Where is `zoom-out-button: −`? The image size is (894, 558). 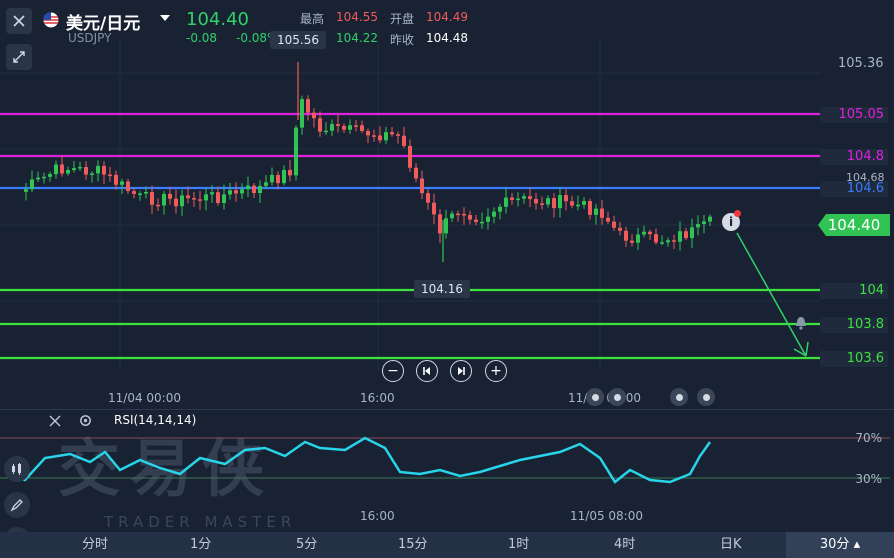
zoom-out-button: − is located at coordinates (393, 371).